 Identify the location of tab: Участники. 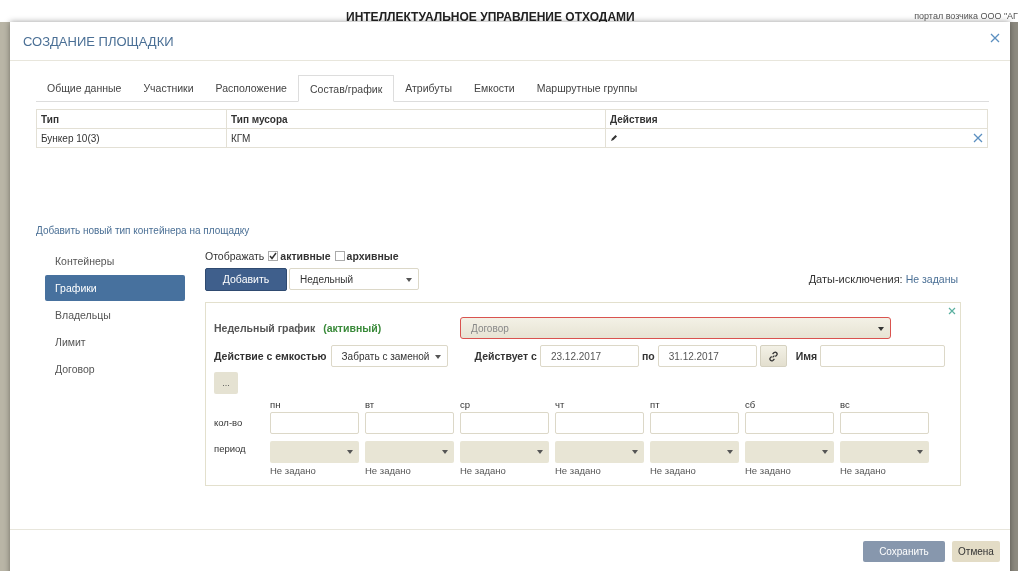
(168, 88).